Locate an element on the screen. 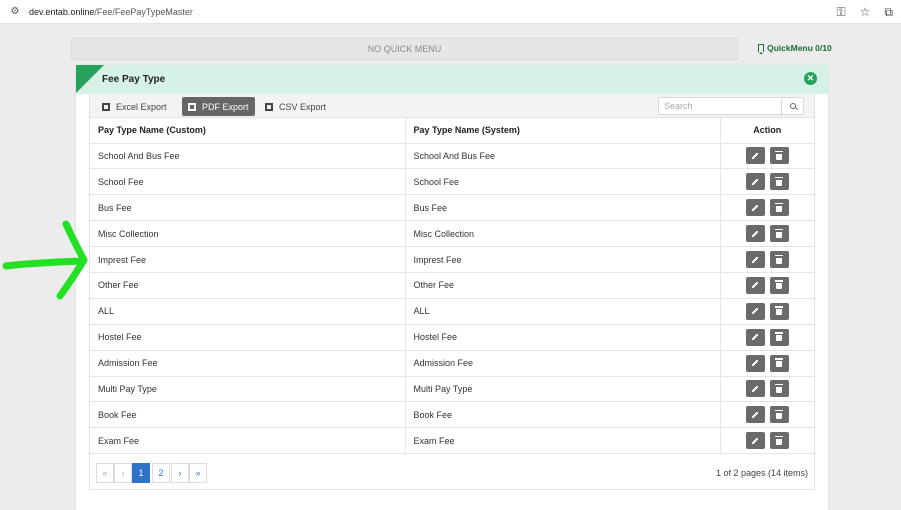  column-header-system: Pay Type Name (System) is located at coordinates (563, 131).